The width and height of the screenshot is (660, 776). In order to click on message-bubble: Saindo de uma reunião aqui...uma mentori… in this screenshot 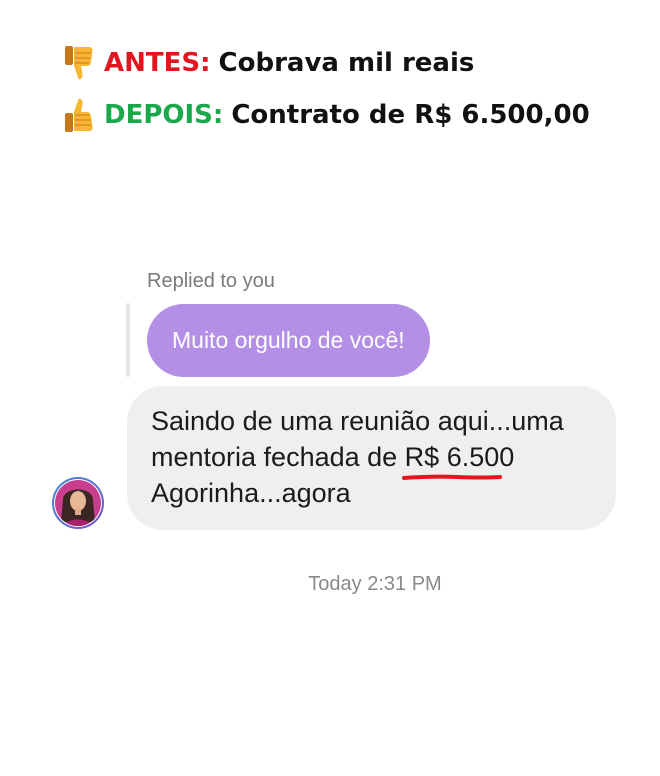, I will do `click(371, 458)`.